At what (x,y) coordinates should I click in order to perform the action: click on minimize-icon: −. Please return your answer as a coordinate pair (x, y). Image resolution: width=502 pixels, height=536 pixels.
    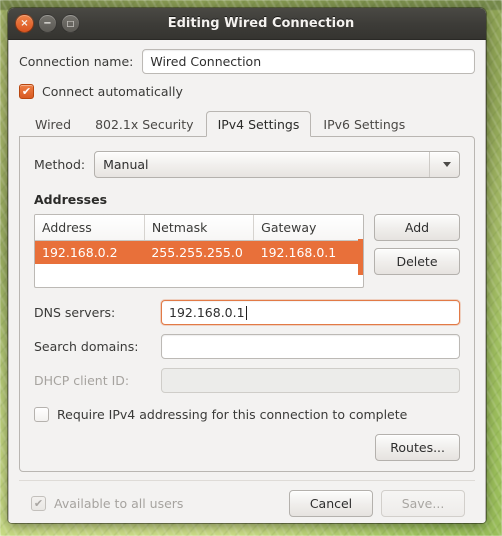
    Looking at the image, I should click on (47, 23).